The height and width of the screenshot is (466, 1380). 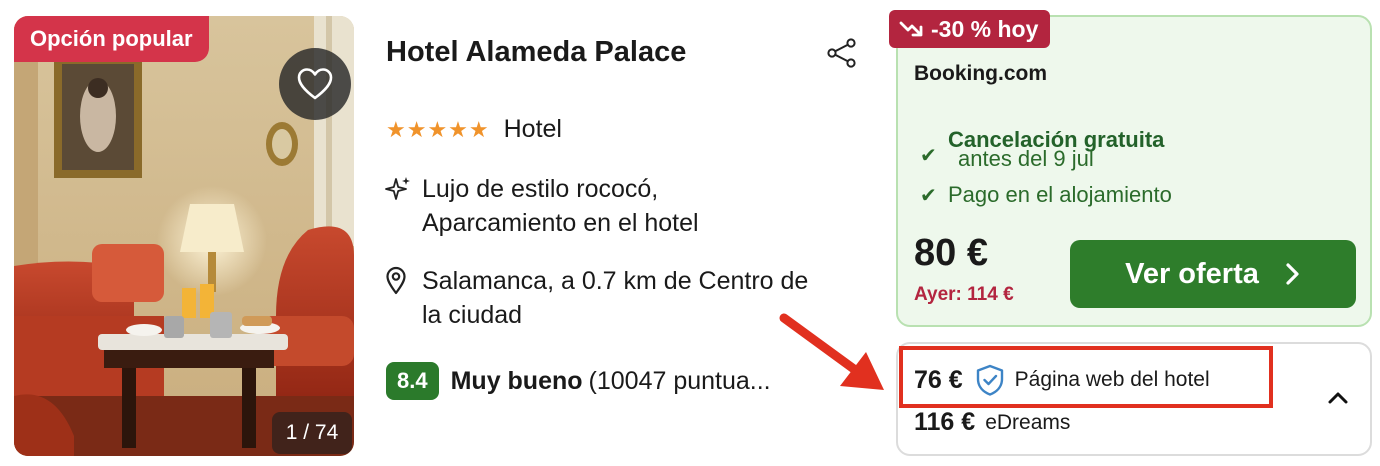 What do you see at coordinates (981, 73) in the screenshot?
I see `offer-provider: Booking.com` at bounding box center [981, 73].